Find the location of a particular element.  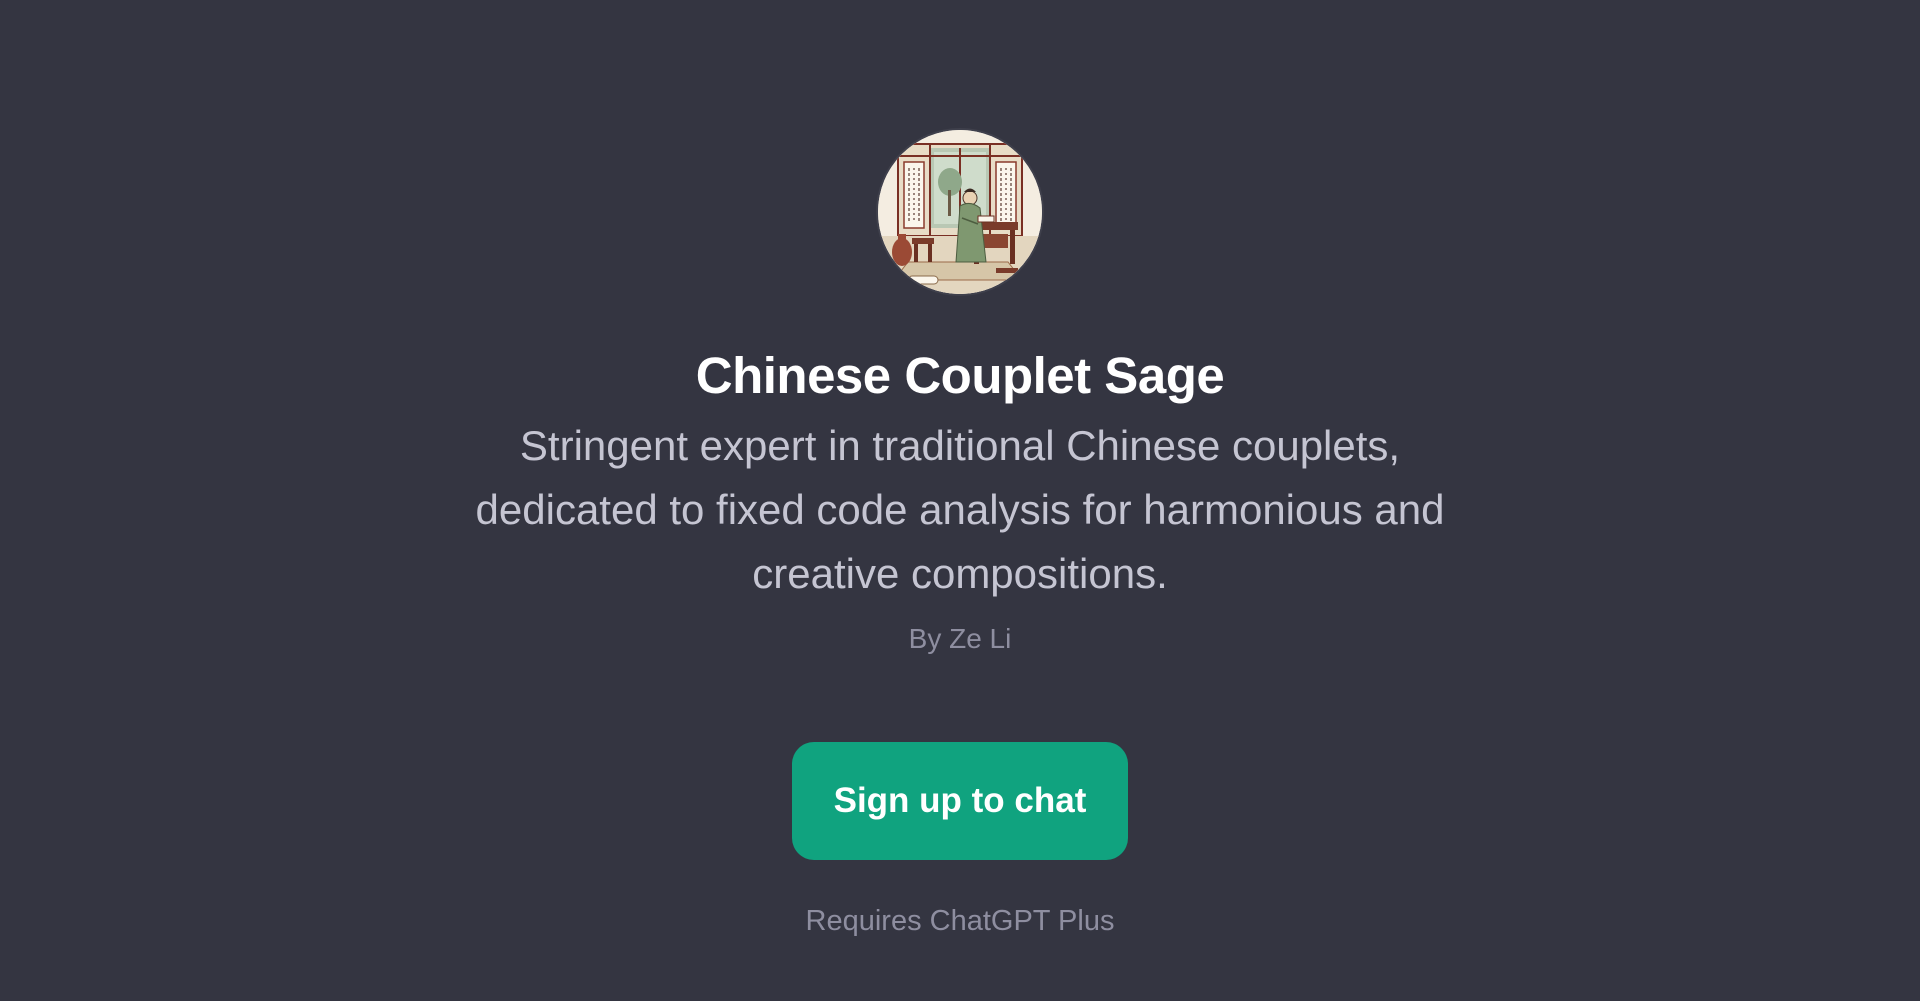

plan-requirement-note: Requires ChatGPT Plus is located at coordinates (960, 921).